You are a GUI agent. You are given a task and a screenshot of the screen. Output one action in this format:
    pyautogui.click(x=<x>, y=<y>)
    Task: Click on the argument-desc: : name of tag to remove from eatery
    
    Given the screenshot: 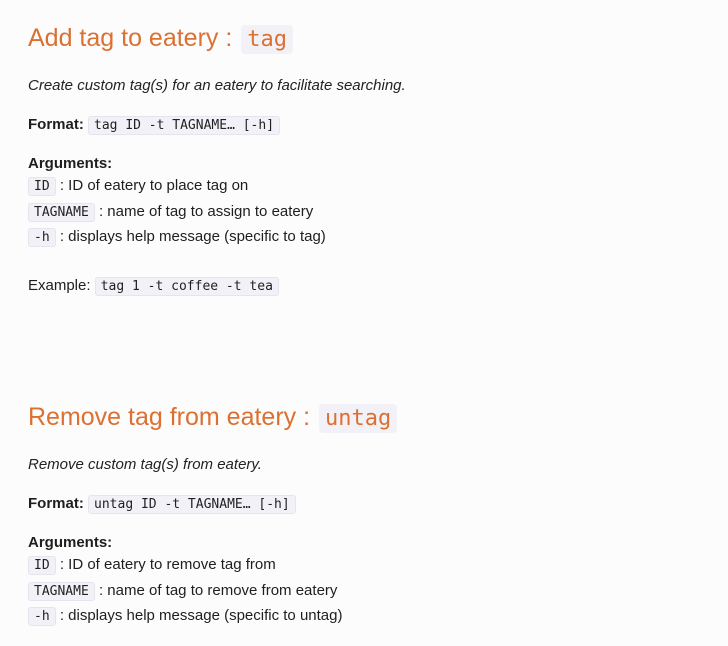 What is the action you would take?
    pyautogui.click(x=218, y=590)
    